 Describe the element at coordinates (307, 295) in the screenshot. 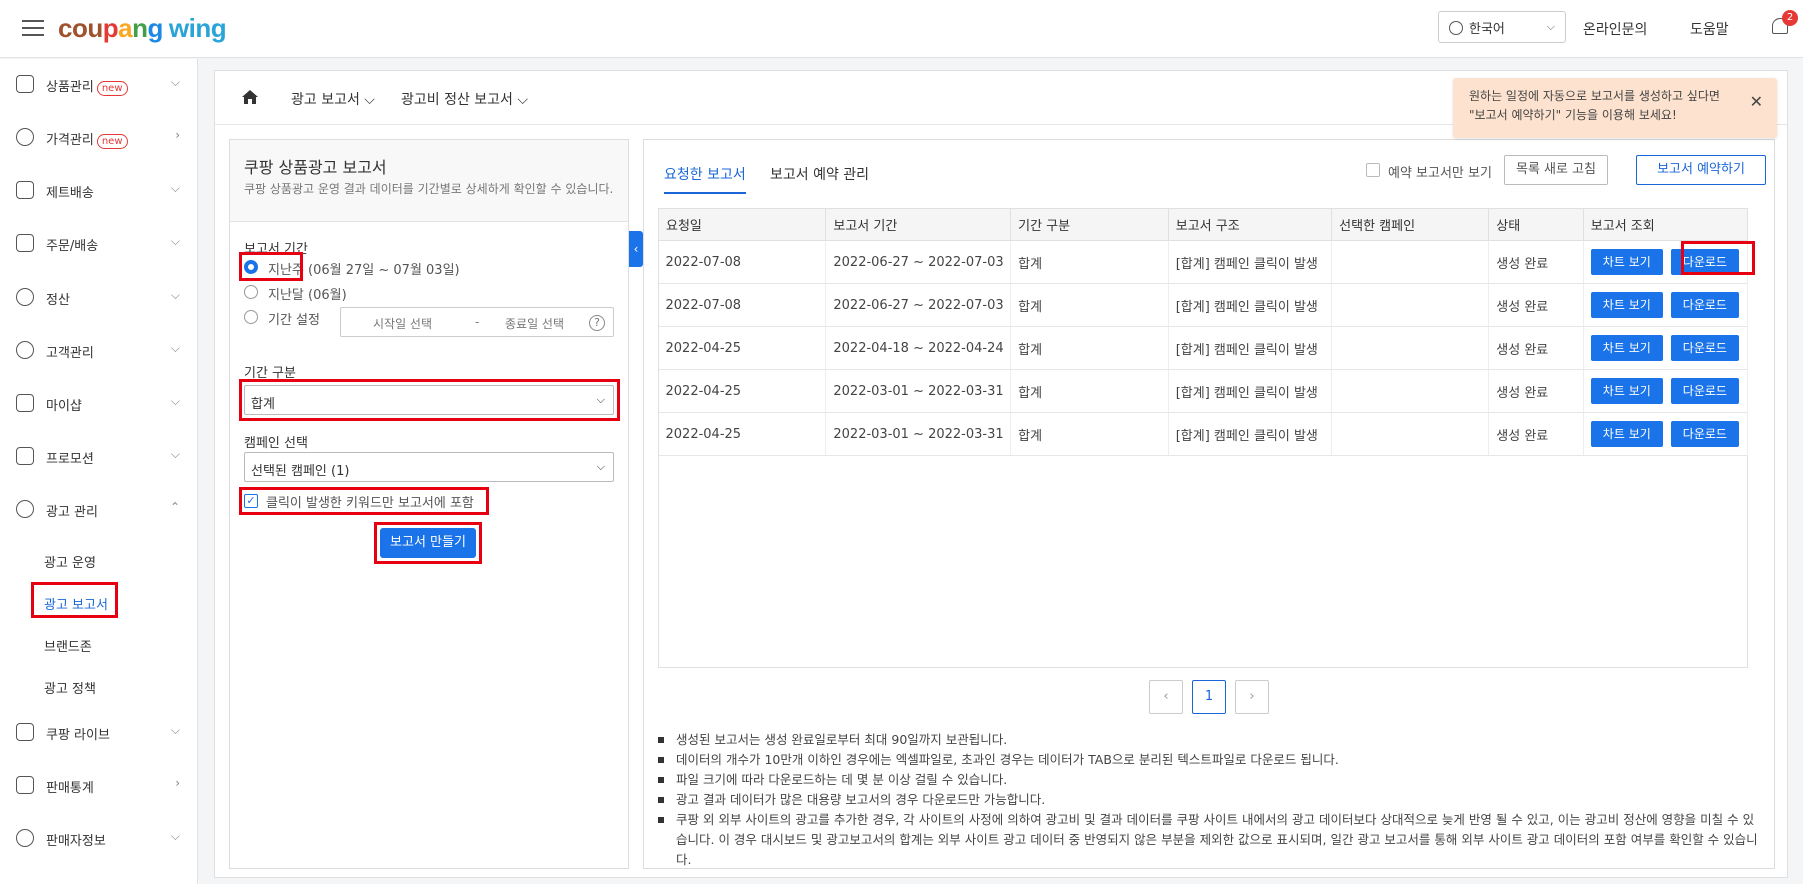

I see `radio-last-month-label: 지난달 (06월)` at that location.